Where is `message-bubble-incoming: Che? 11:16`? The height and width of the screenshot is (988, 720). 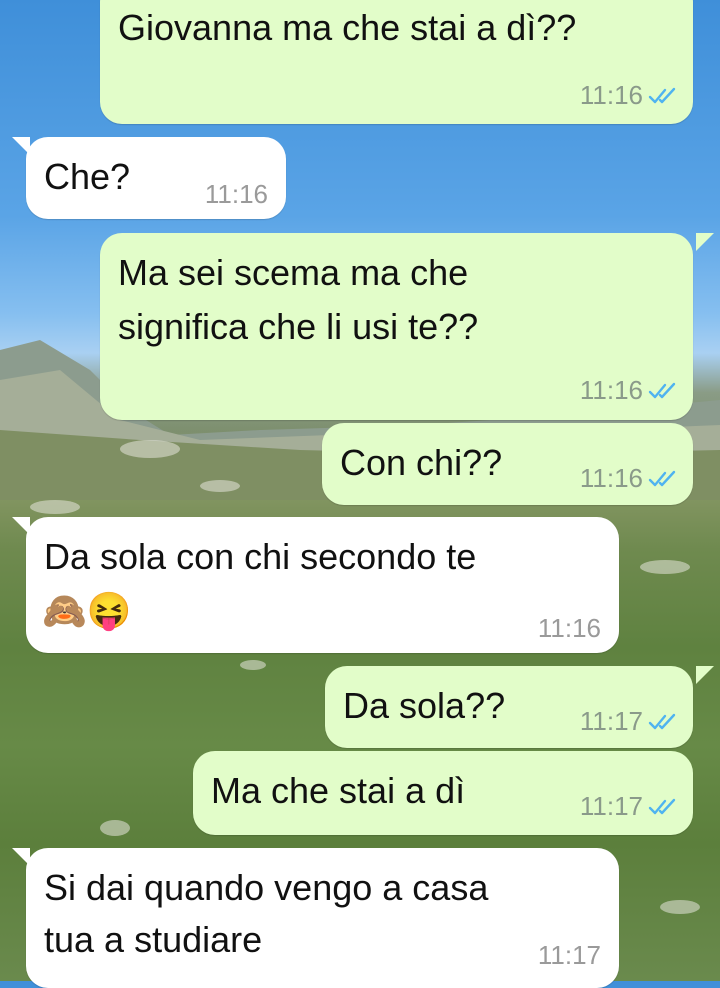
message-bubble-incoming: Che? 11:16 is located at coordinates (156, 178).